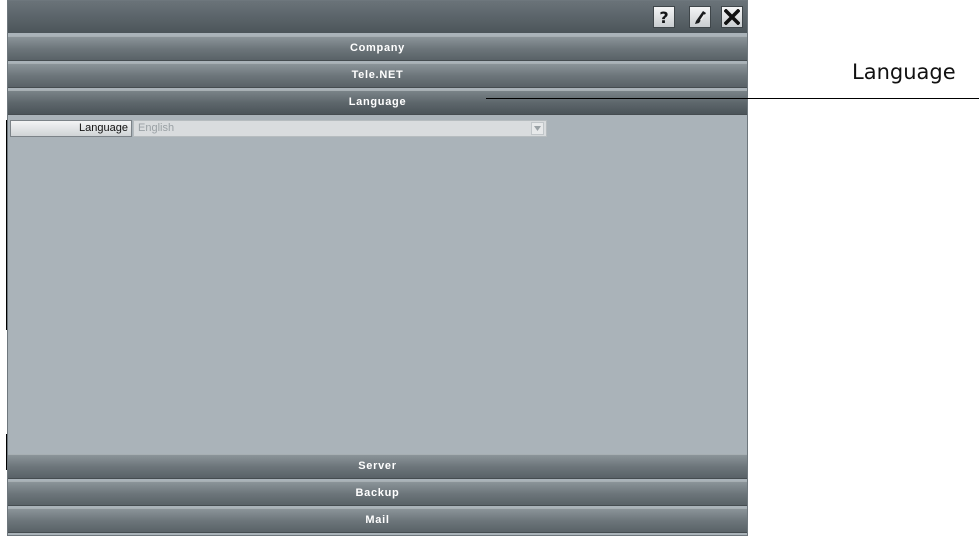  I want to click on select-dropdown-button, so click(537, 128).